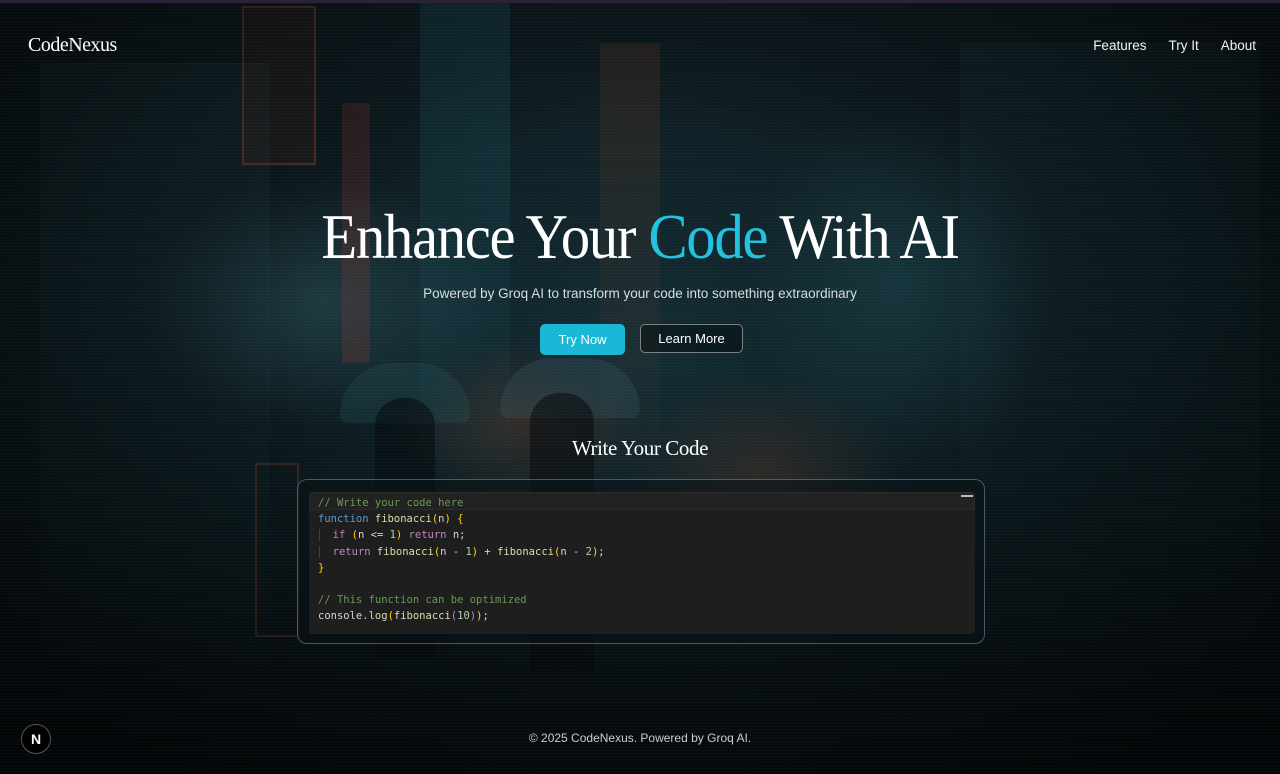 The image size is (1280, 774). Describe the element at coordinates (403, 616) in the screenshot. I see `code-line: console.log(fibonacci(10));` at that location.